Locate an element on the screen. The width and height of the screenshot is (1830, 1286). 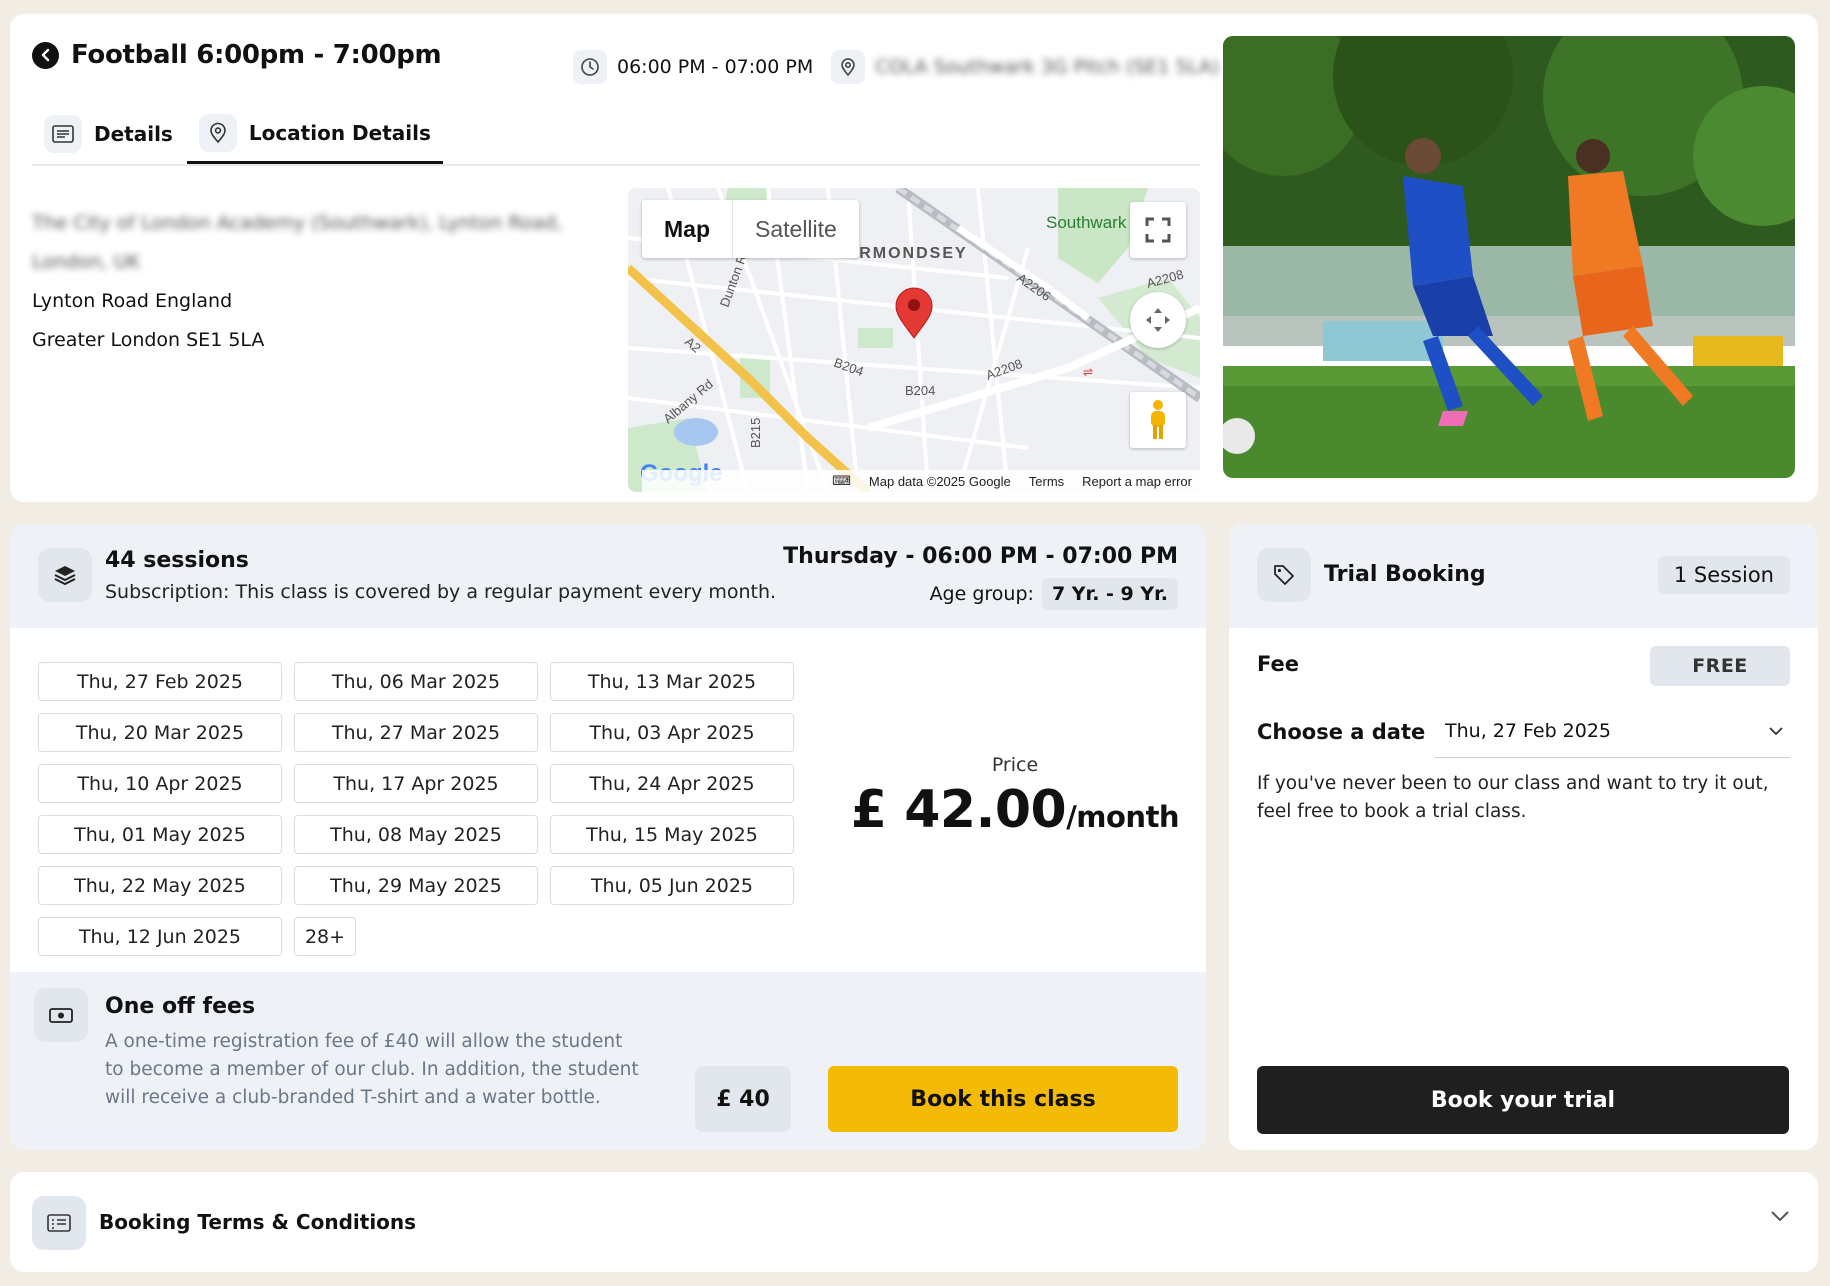
session-date: Thu, 01 May 2025 is located at coordinates (160, 834).